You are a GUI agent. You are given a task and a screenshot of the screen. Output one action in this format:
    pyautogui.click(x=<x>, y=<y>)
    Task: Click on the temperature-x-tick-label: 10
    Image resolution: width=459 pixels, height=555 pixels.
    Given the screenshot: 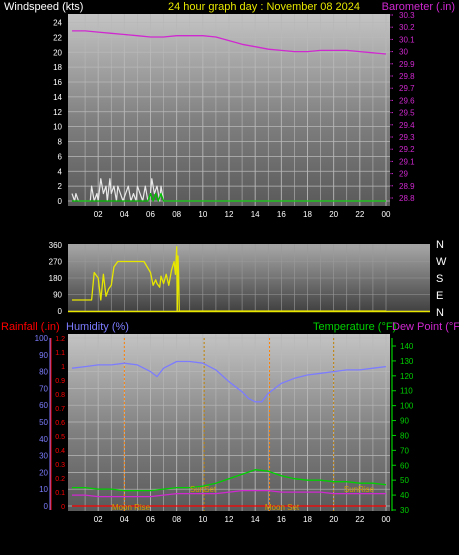 What is the action you would take?
    pyautogui.click(x=202, y=519)
    